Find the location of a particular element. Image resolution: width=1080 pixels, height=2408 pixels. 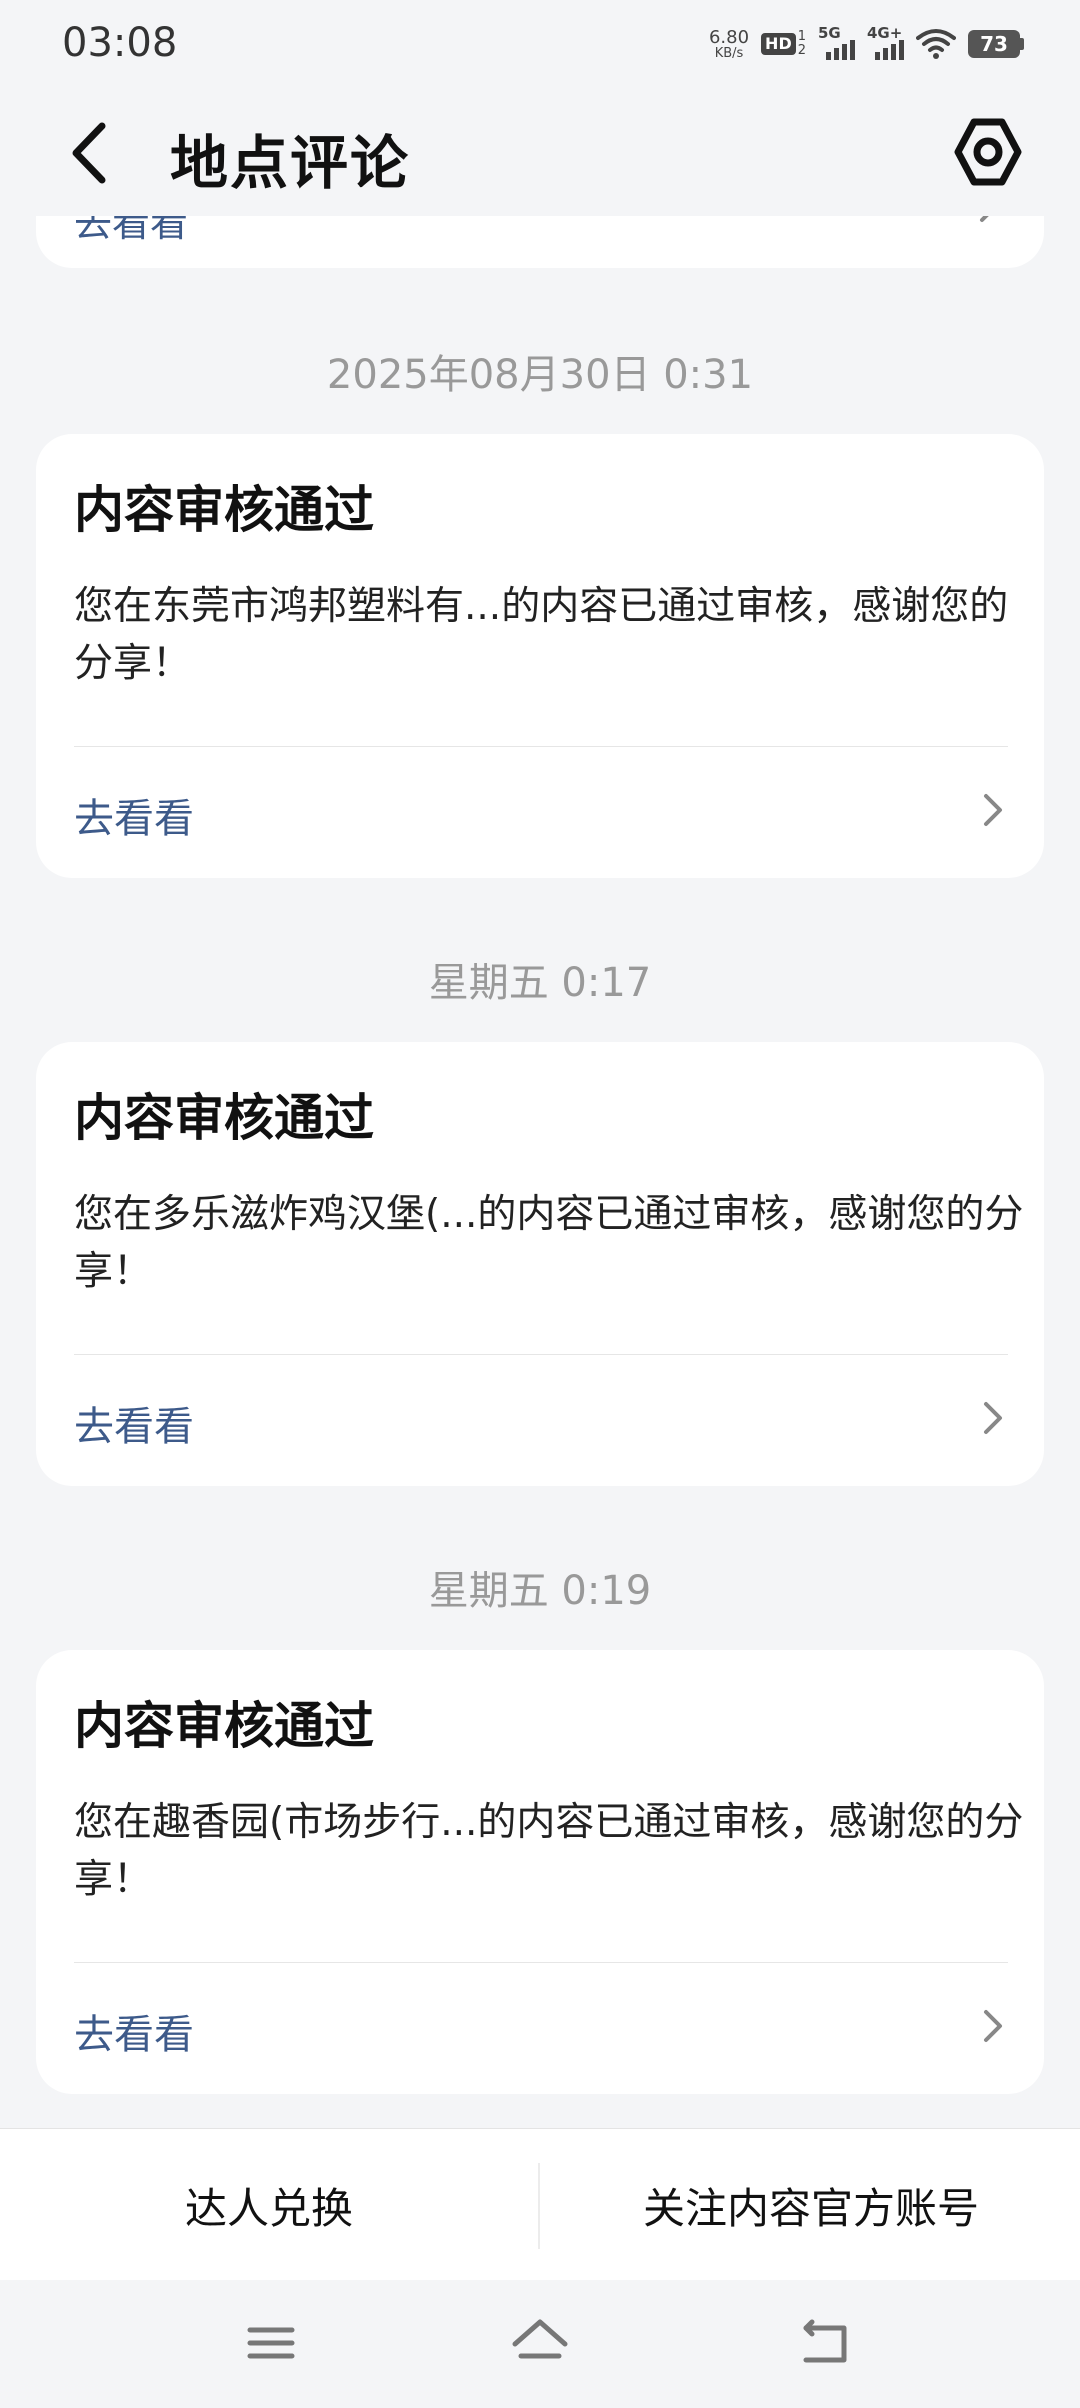

bottom-action-bar: 达人兑换 关注内容官方账号 is located at coordinates (540, 2204).